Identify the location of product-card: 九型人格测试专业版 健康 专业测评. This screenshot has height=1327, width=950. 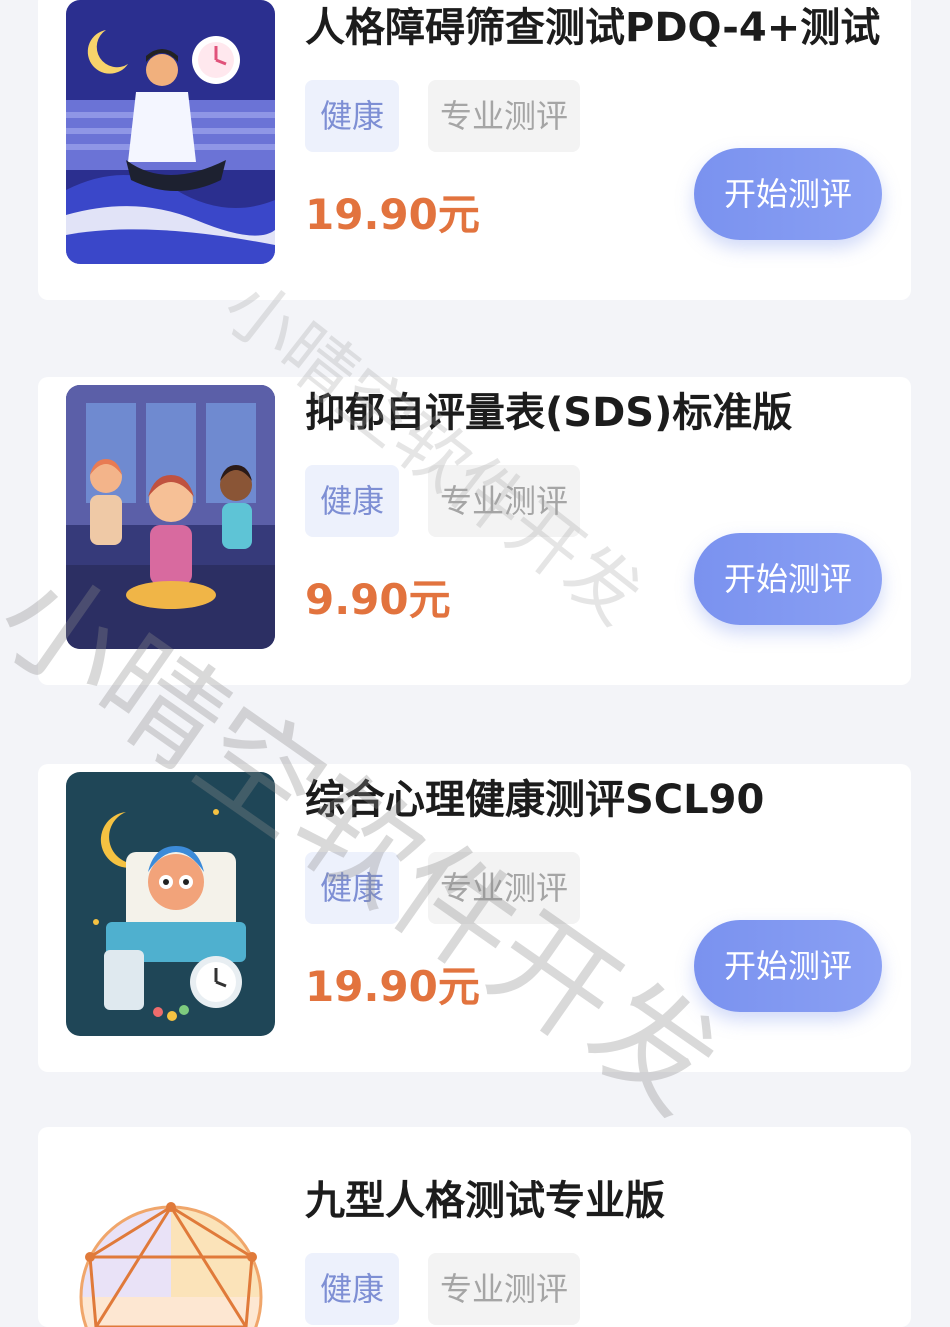
(474, 1227).